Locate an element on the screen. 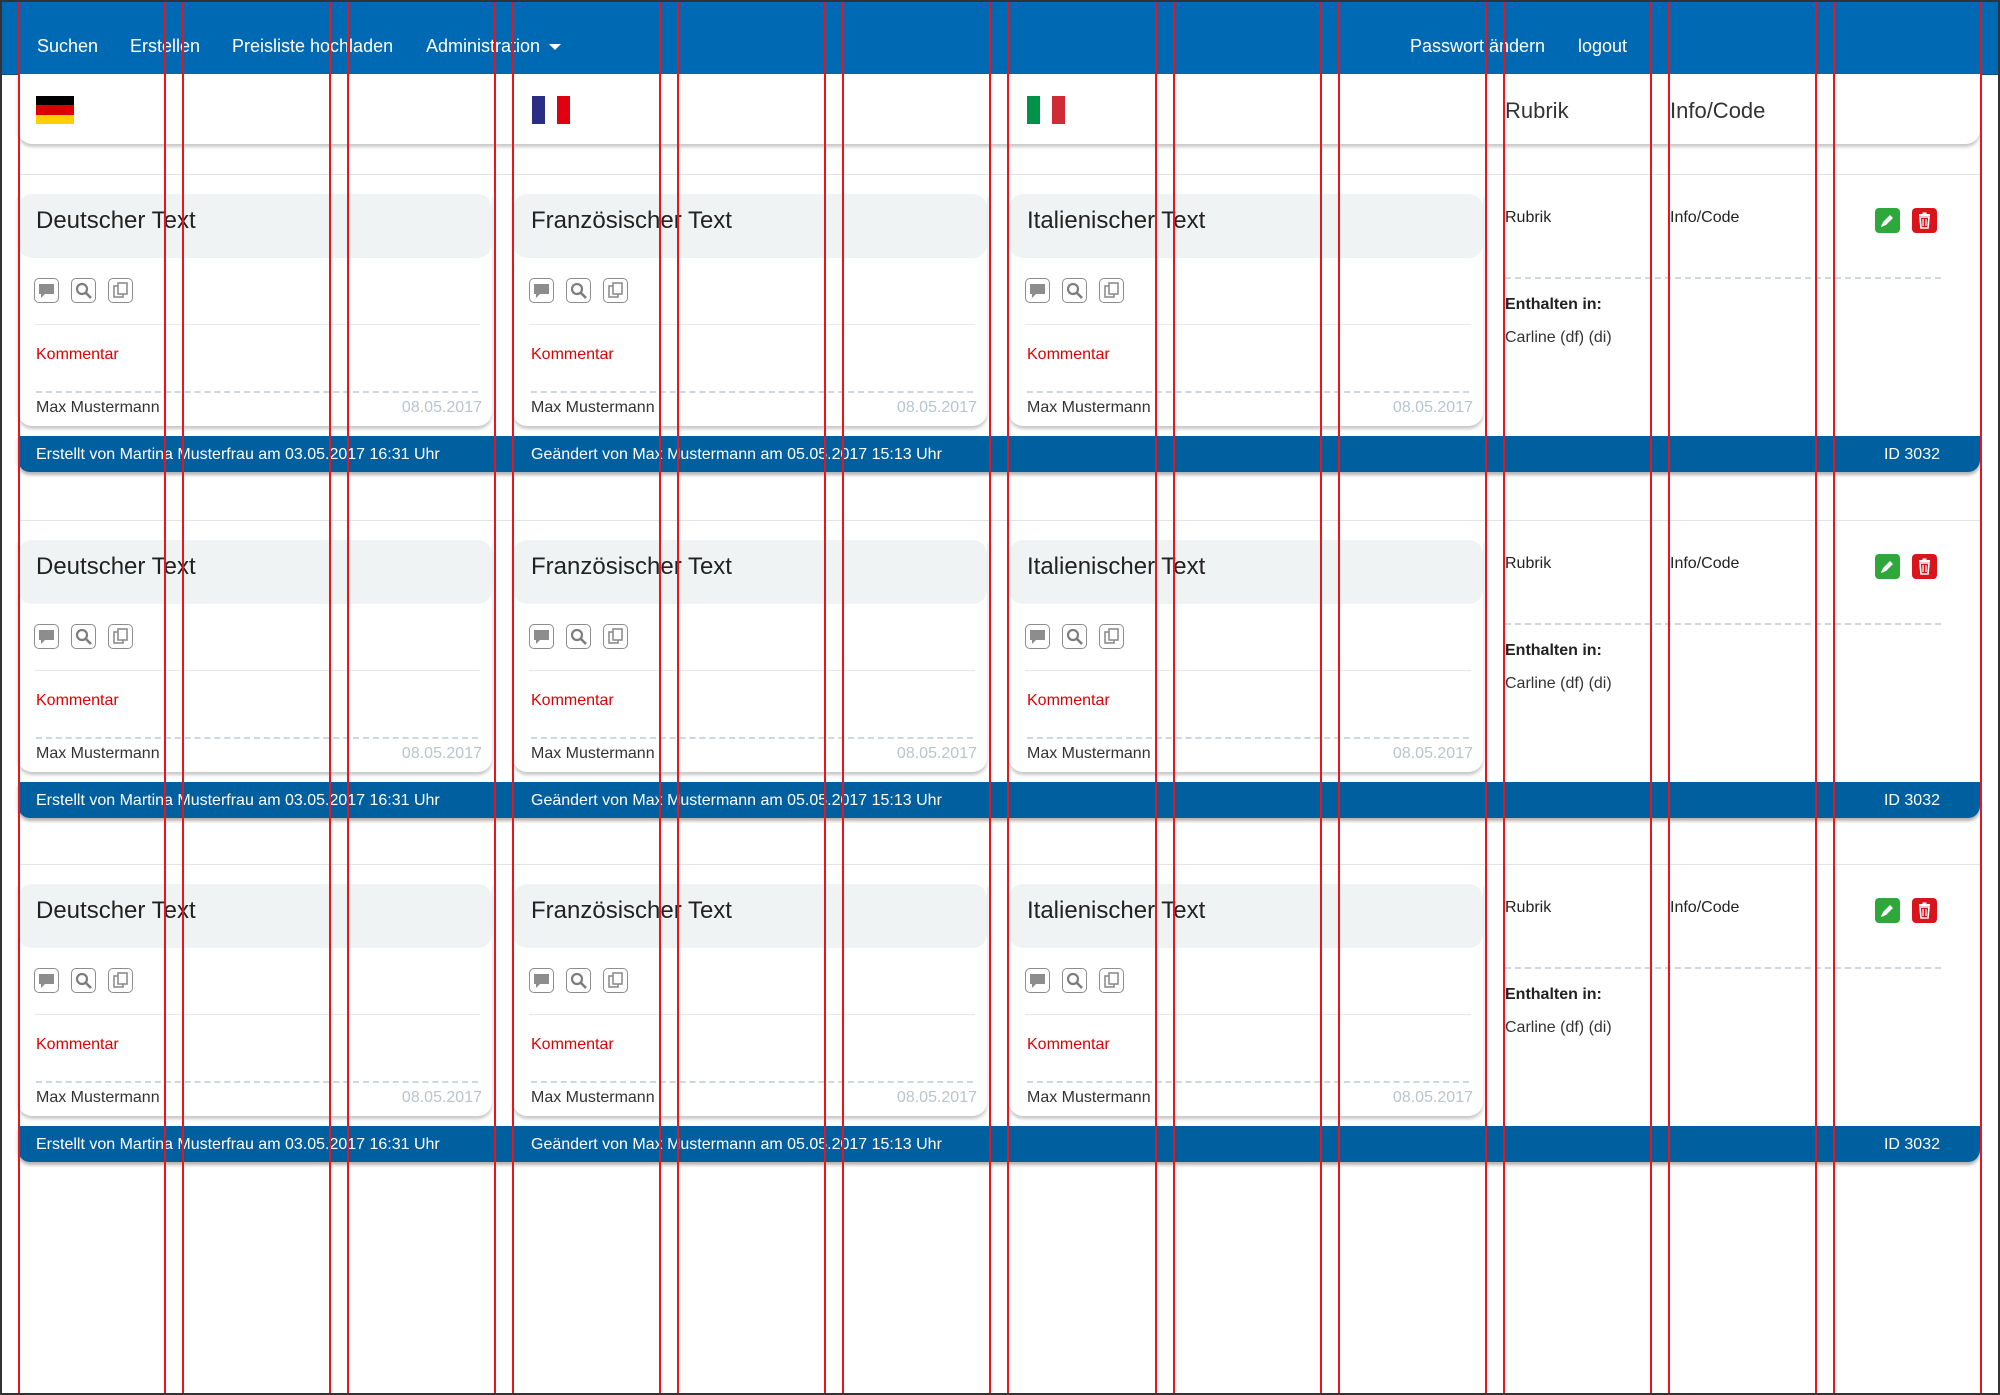 This screenshot has width=2000, height=1395. edit-icon is located at coordinates (1887, 221).